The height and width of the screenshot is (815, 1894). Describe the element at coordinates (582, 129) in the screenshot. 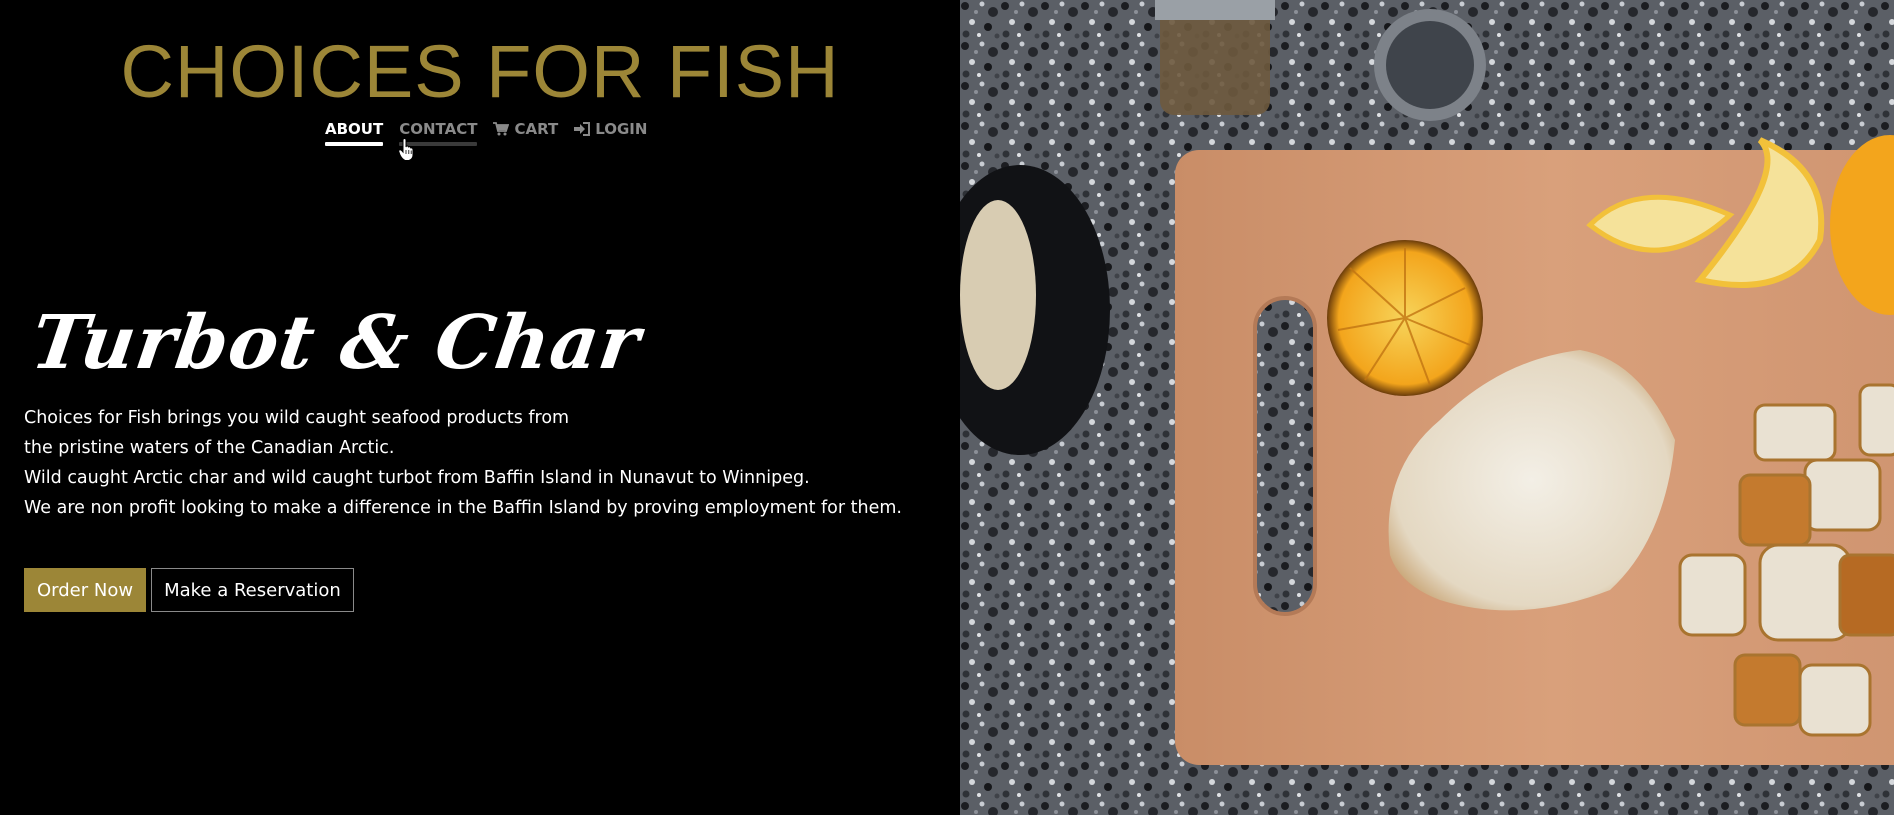

I see `sign-in-icon` at that location.